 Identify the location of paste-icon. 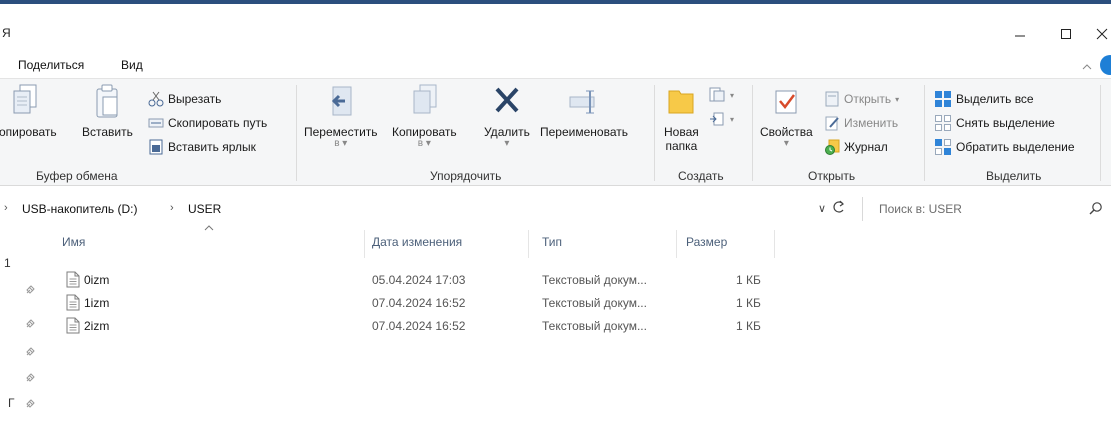
(107, 101).